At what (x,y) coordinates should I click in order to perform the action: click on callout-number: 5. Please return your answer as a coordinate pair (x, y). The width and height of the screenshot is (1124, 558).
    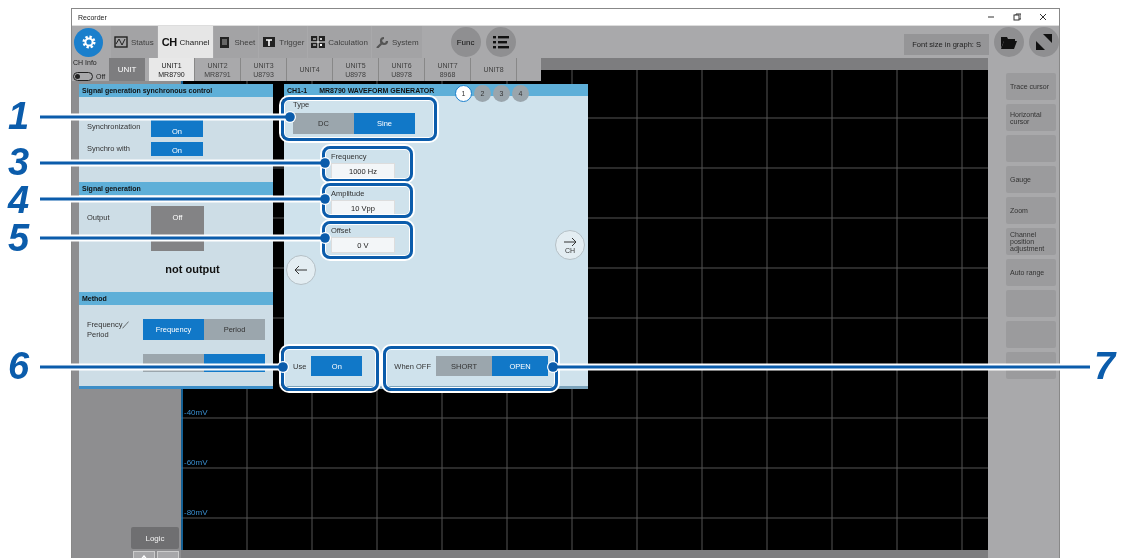
    Looking at the image, I should click on (19, 238).